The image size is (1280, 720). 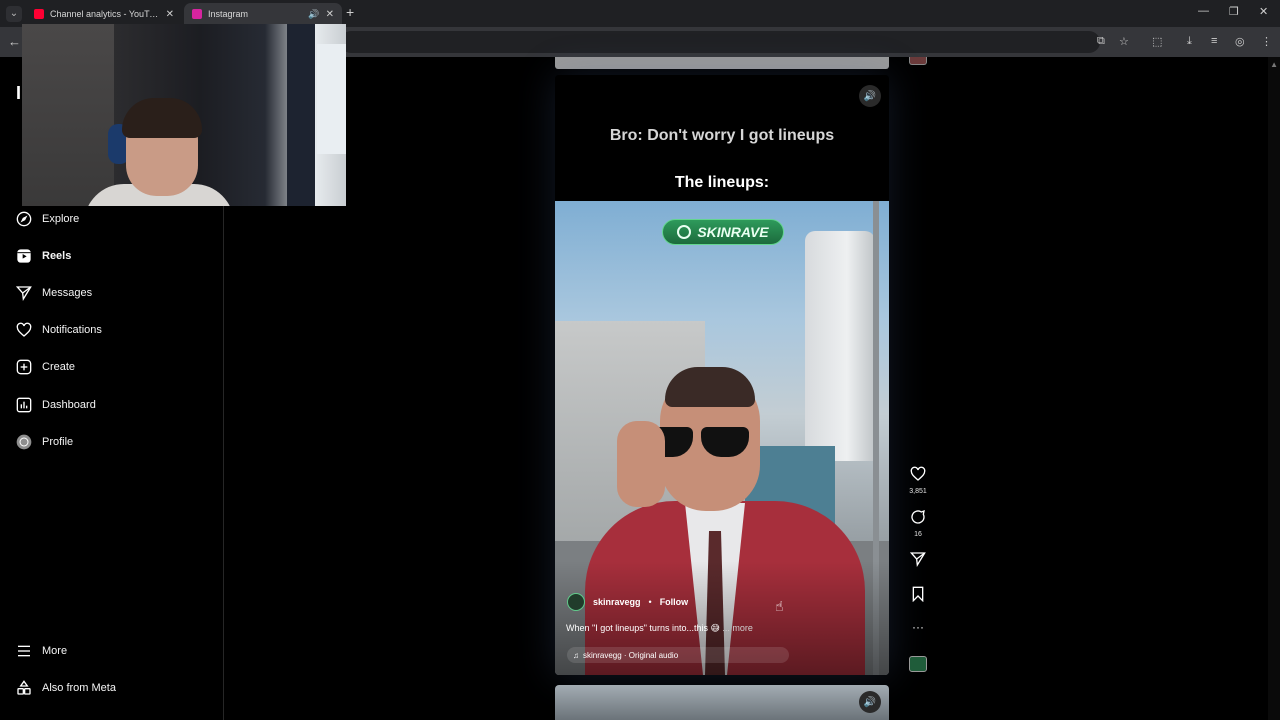 I want to click on speaker-icon: 🔊, so click(x=313, y=14).